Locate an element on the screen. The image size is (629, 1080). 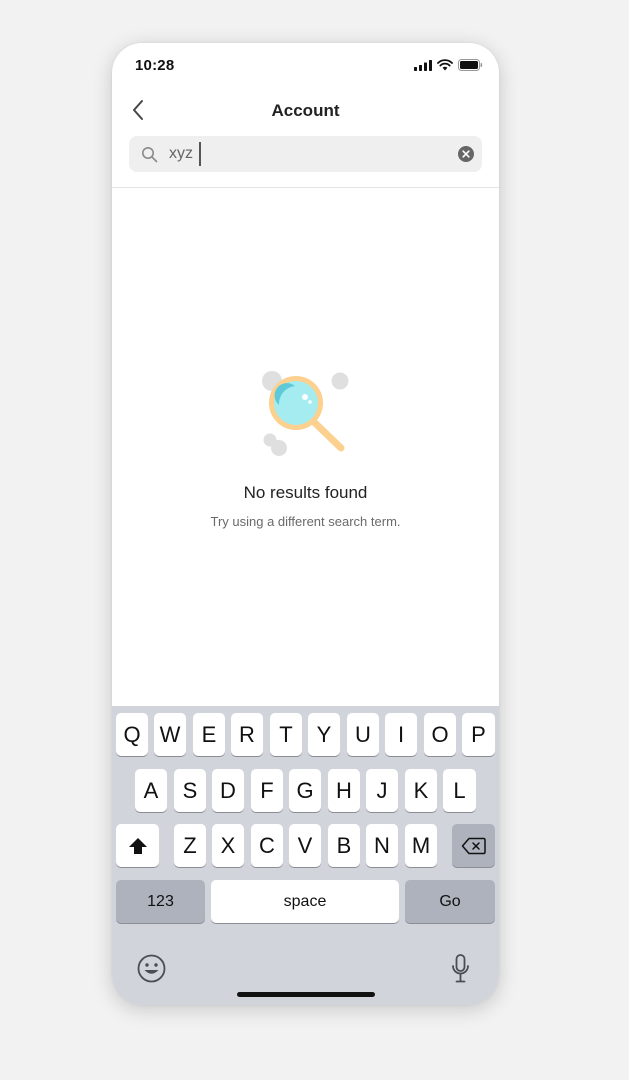
key-a: A is located at coordinates (151, 790).